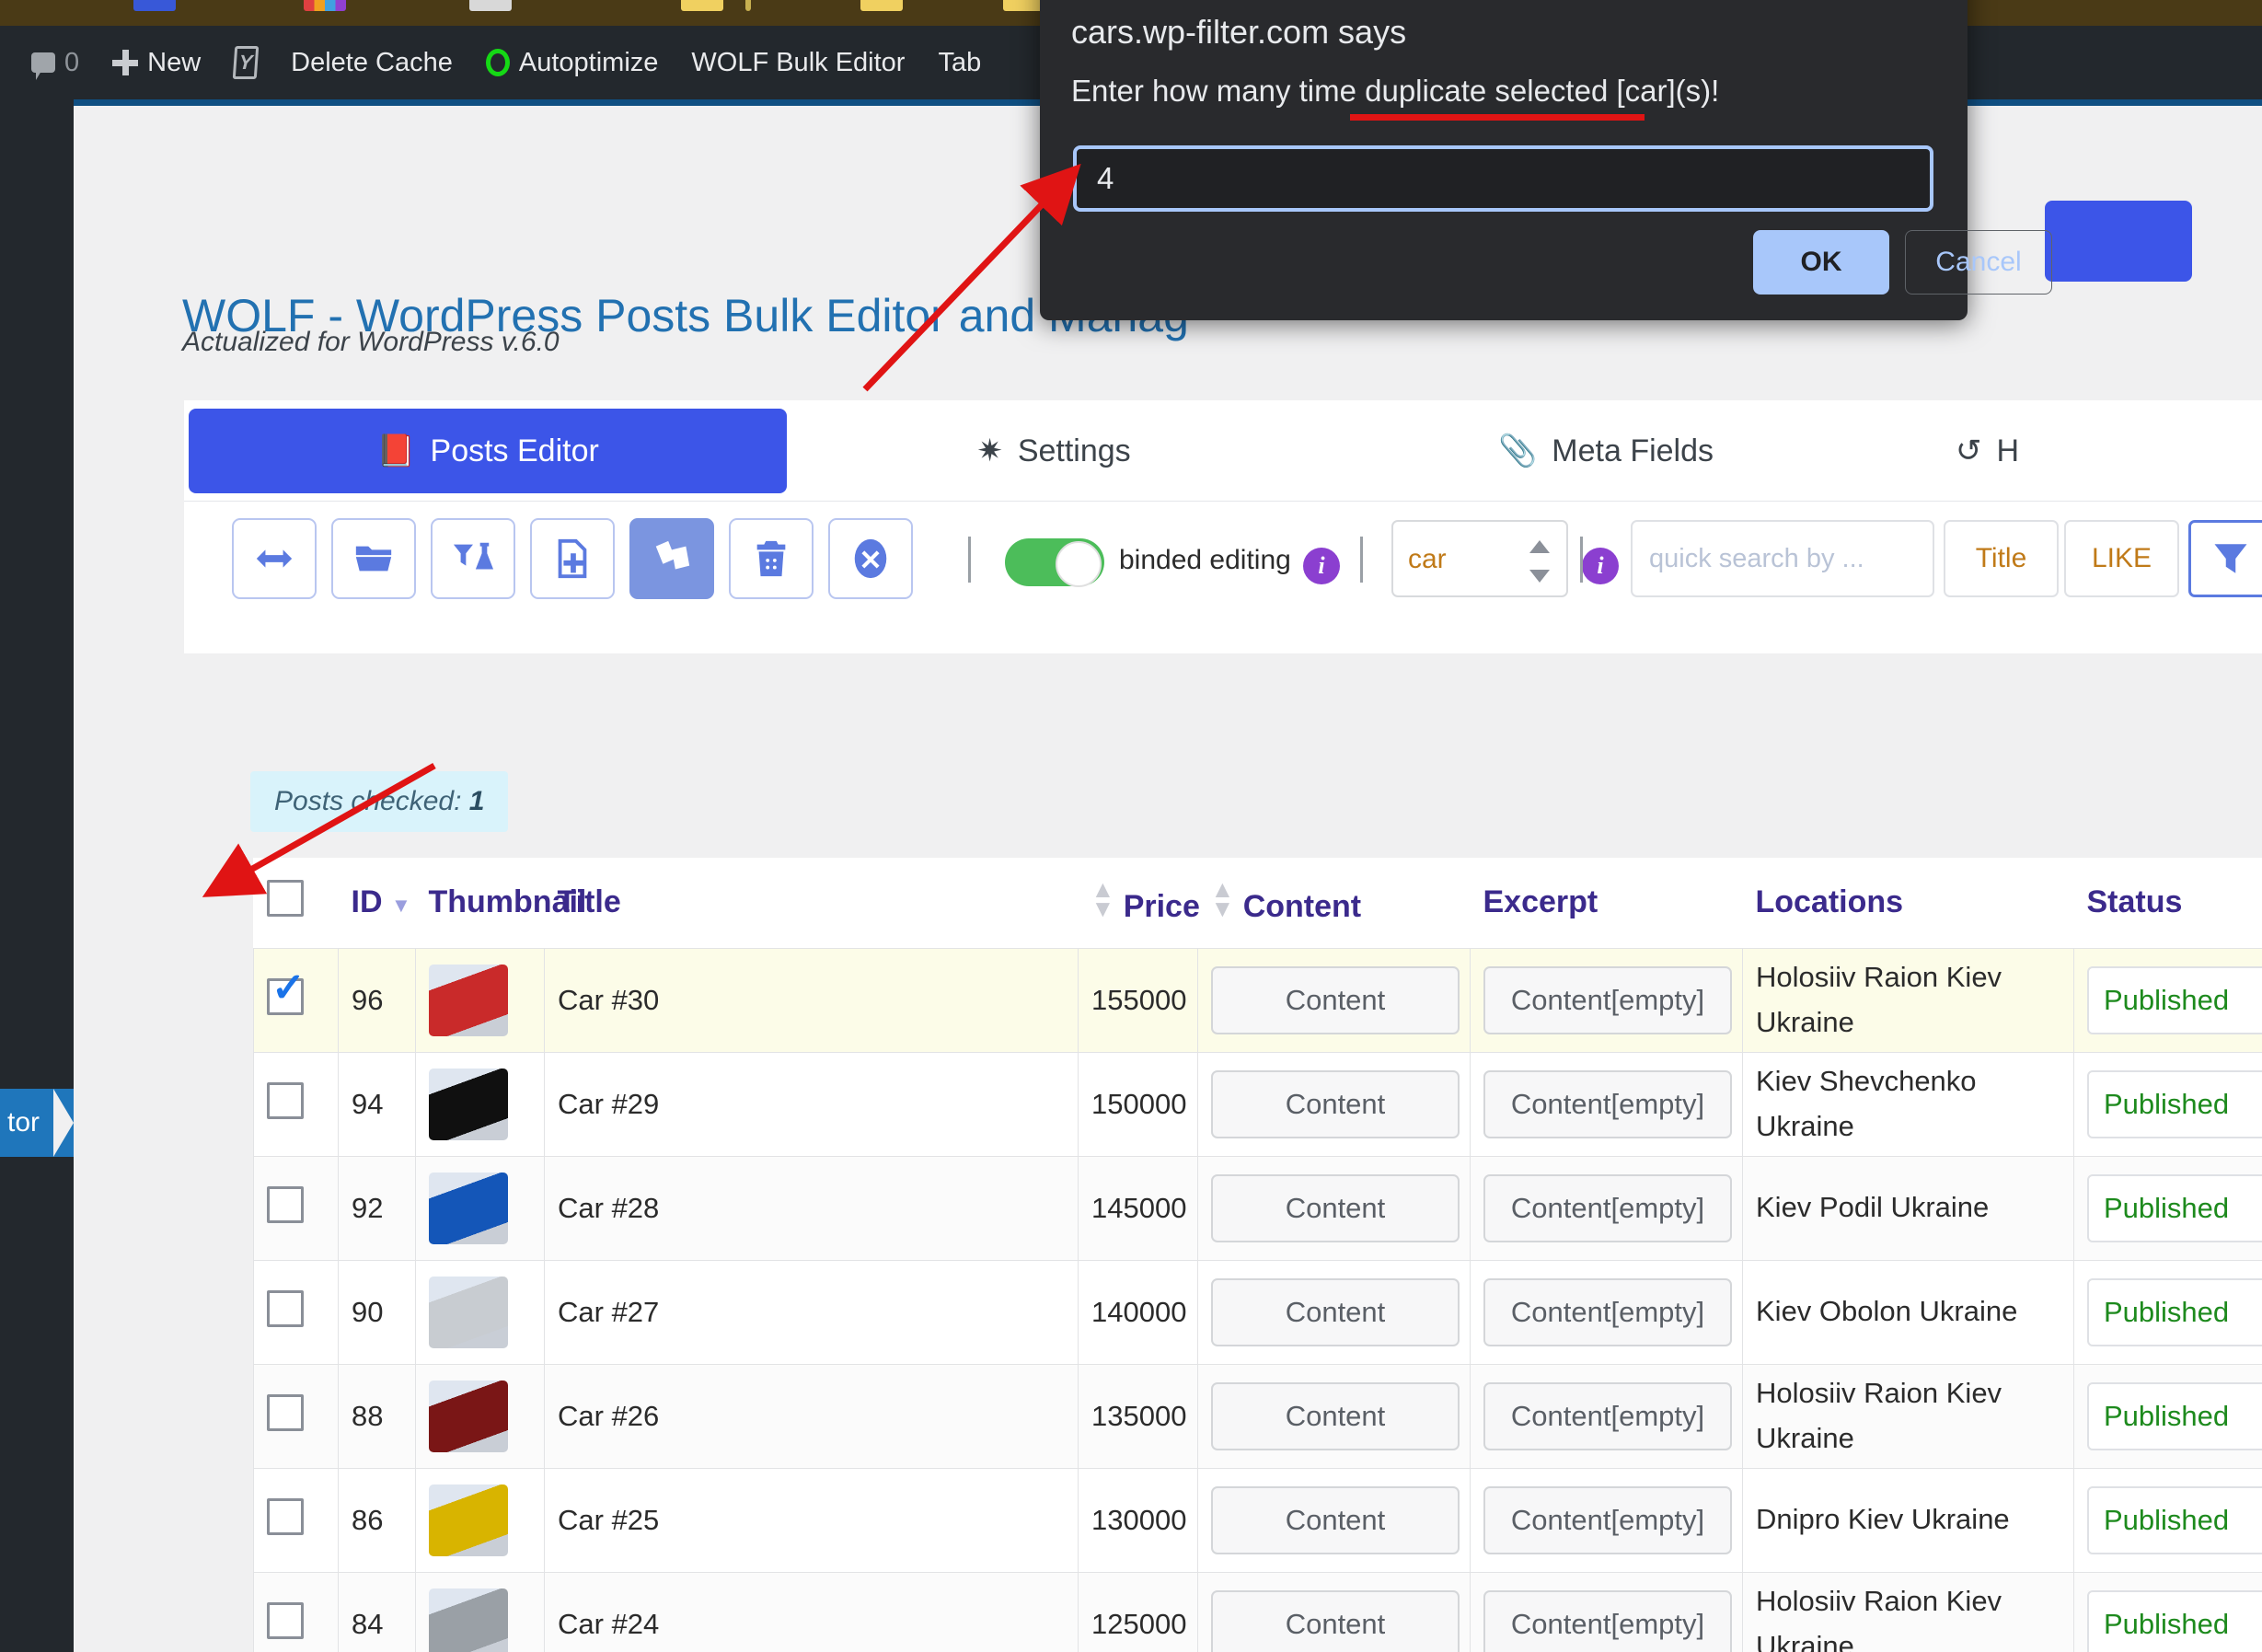 Image resolution: width=2262 pixels, height=1652 pixels. Describe the element at coordinates (374, 558) in the screenshot. I see `open-folder-button` at that location.